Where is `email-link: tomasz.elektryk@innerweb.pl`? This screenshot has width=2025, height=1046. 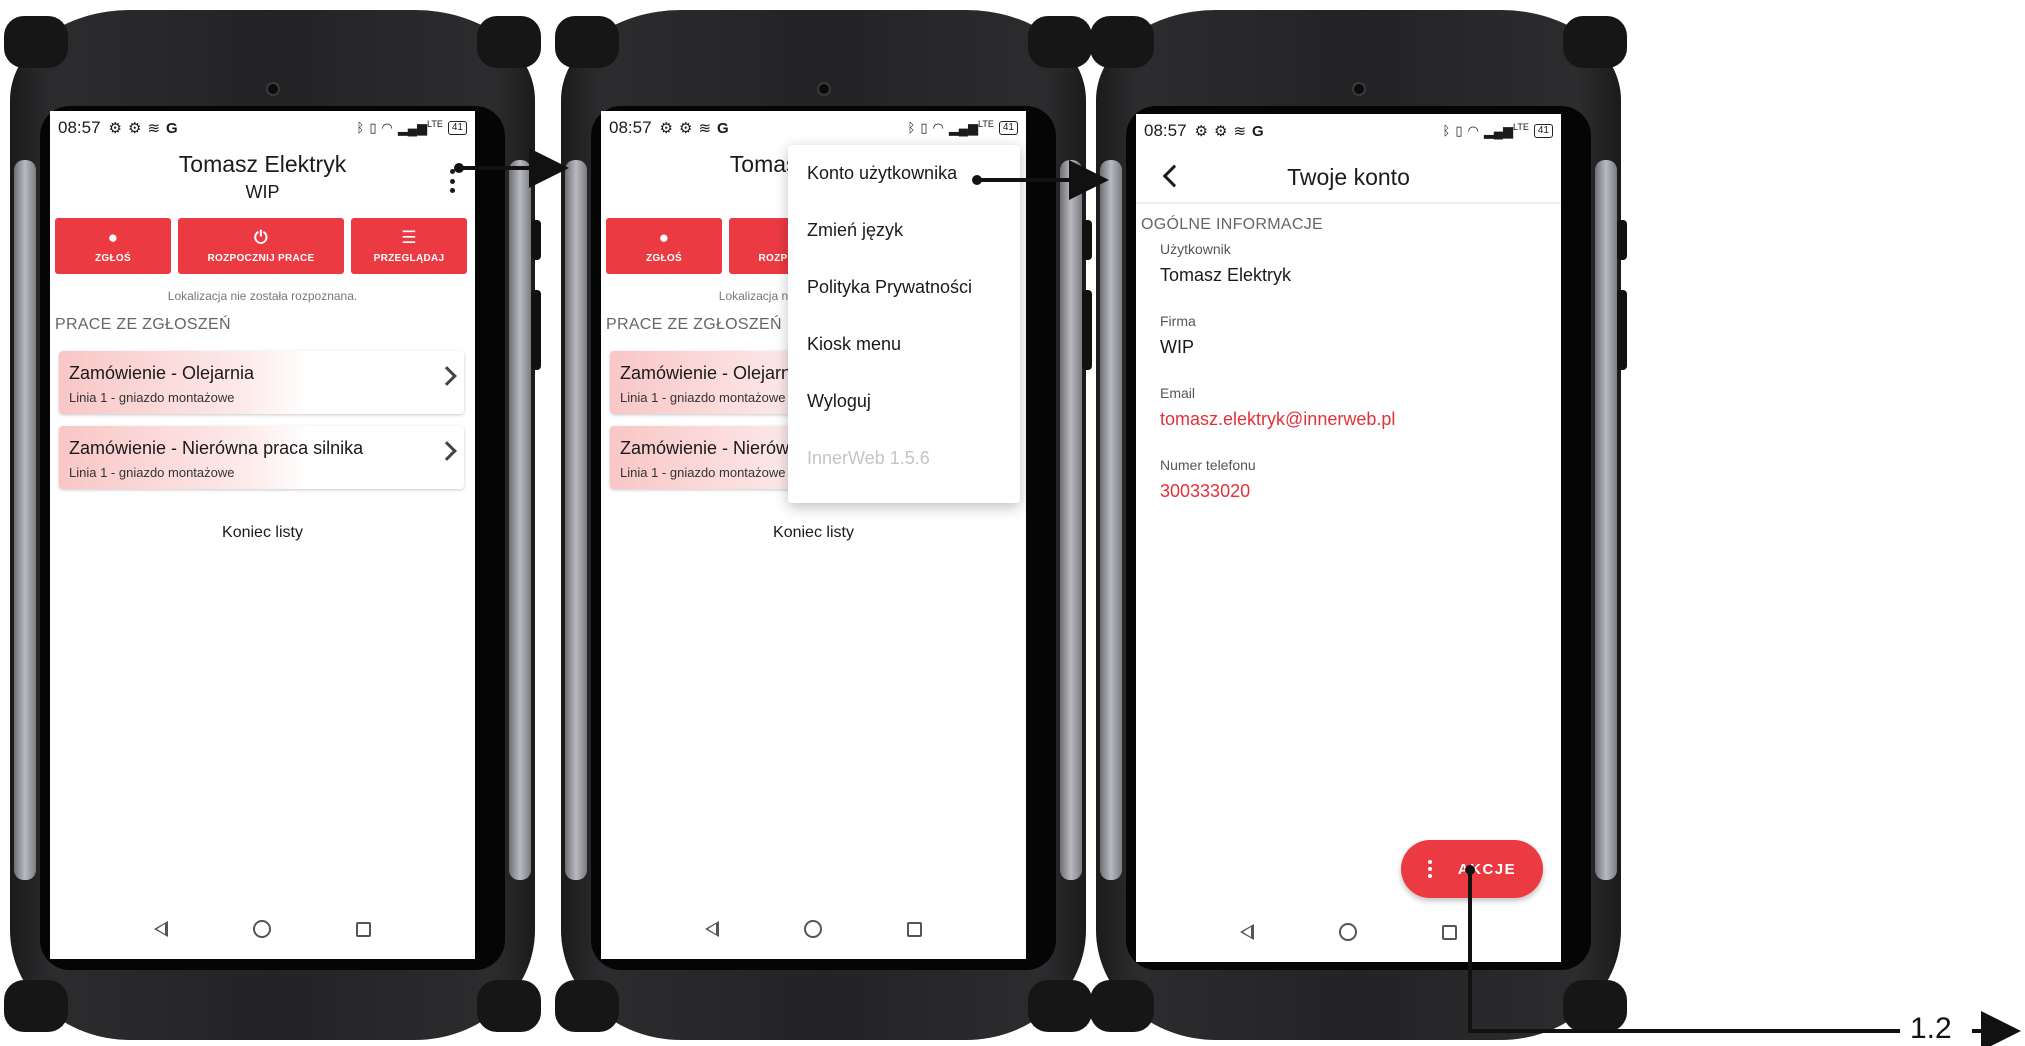 email-link: tomasz.elektryk@innerweb.pl is located at coordinates (1277, 419).